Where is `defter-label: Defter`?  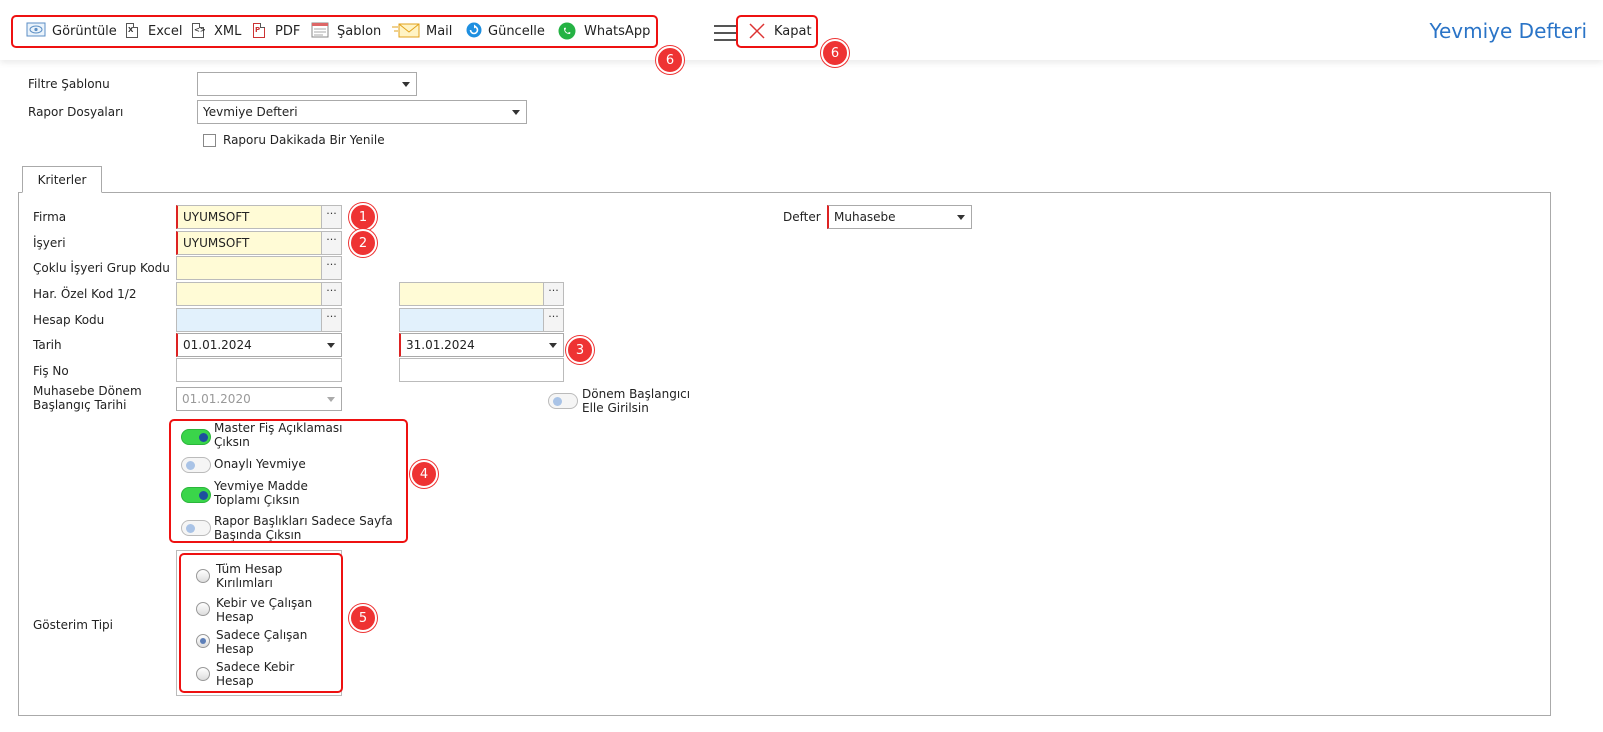 defter-label: Defter is located at coordinates (802, 217).